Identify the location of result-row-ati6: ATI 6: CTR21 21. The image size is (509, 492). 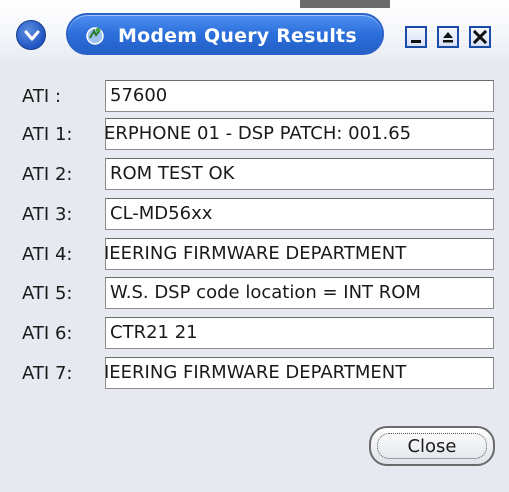
(254, 334).